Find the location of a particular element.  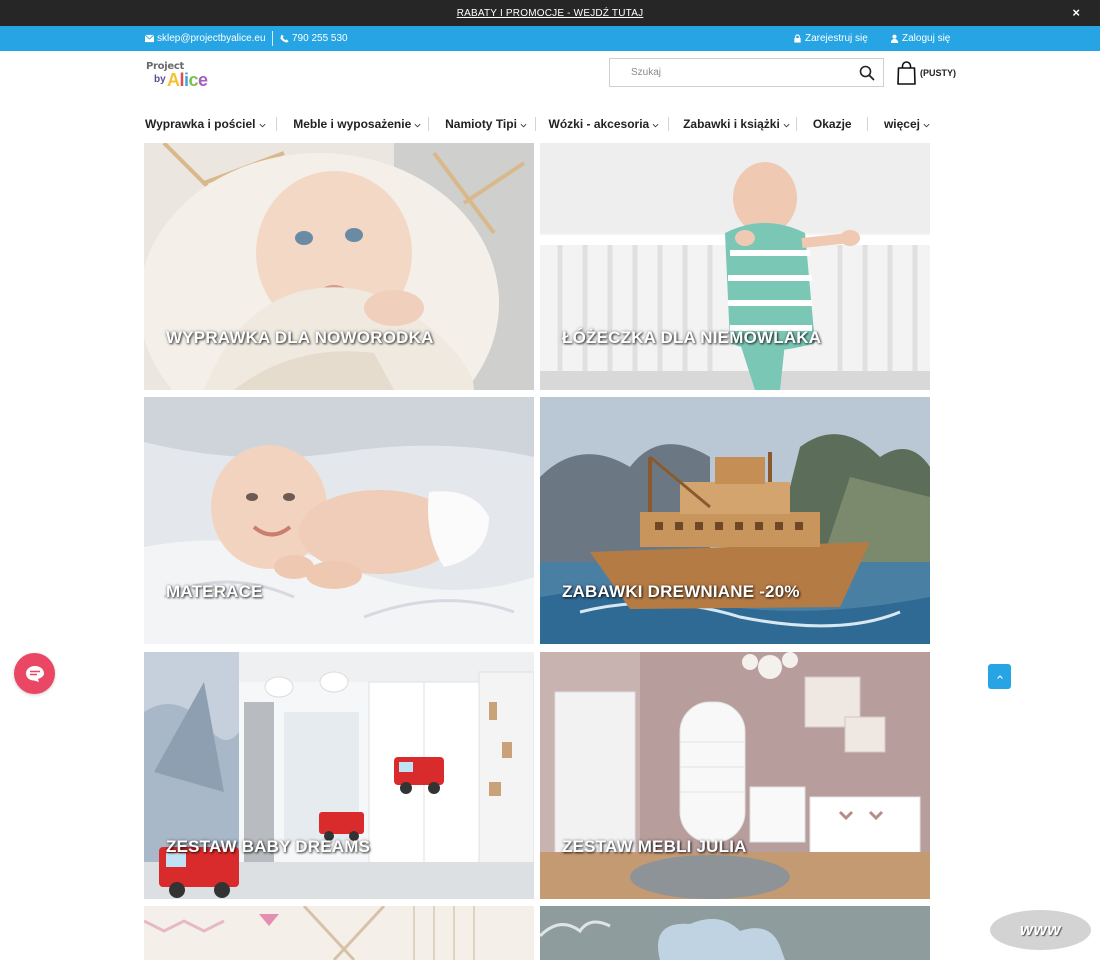

nav-item-wiecej: więcej is located at coordinates (907, 124).